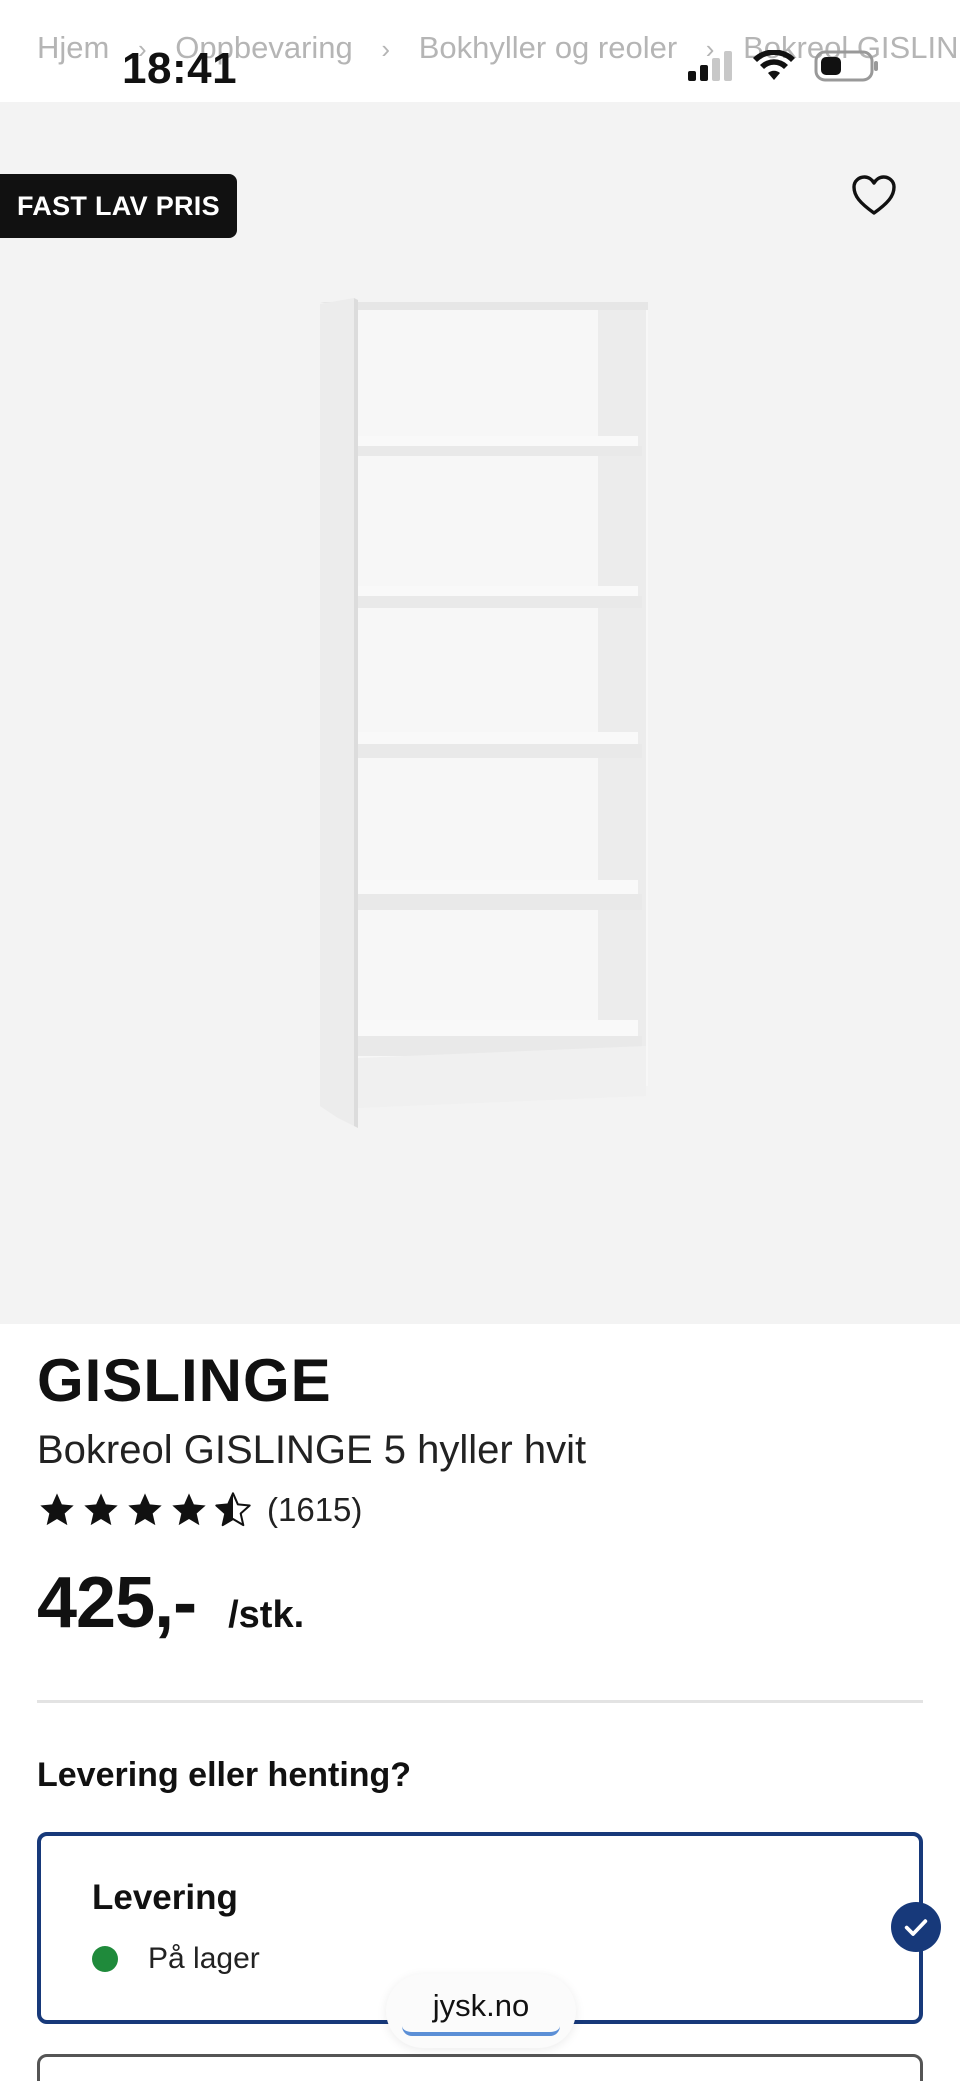  I want to click on checkmark-icon, so click(916, 1927).